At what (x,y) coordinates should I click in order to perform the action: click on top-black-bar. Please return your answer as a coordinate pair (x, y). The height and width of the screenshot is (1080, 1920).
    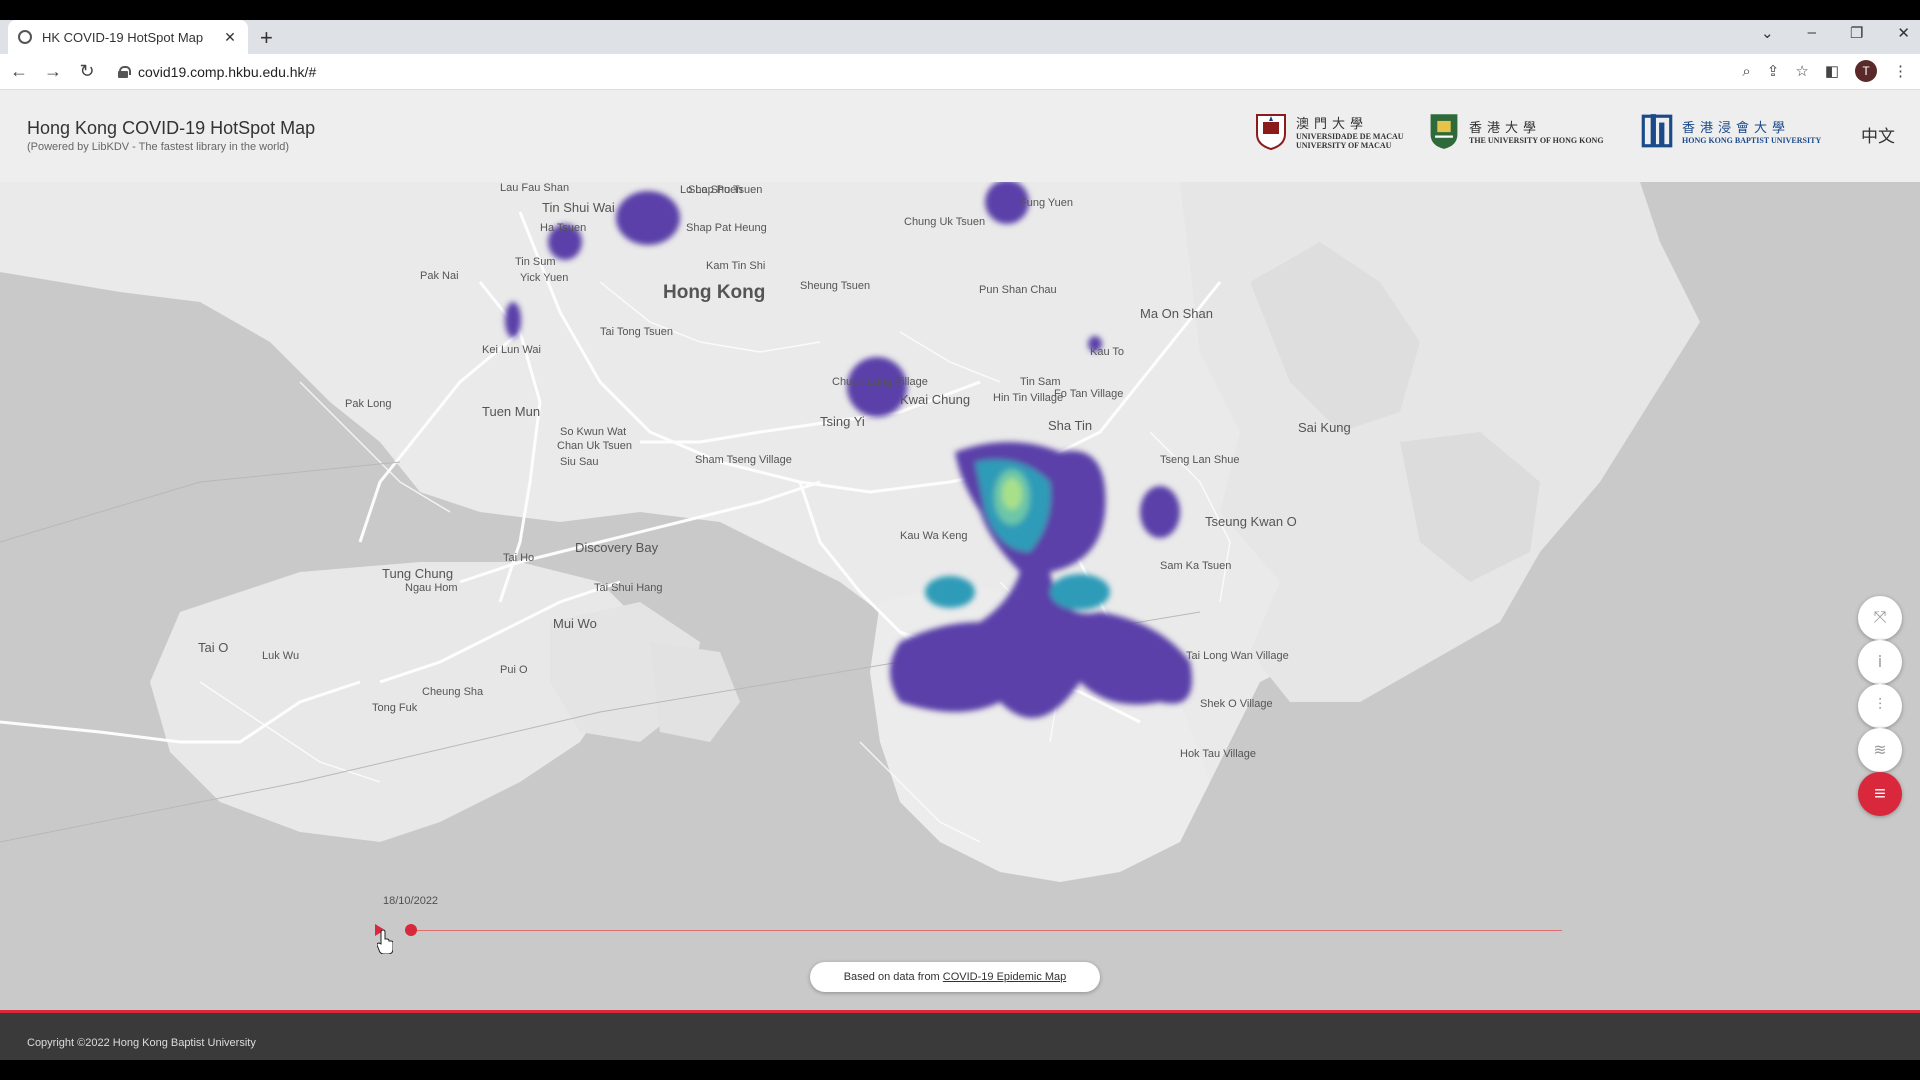
    Looking at the image, I should click on (960, 10).